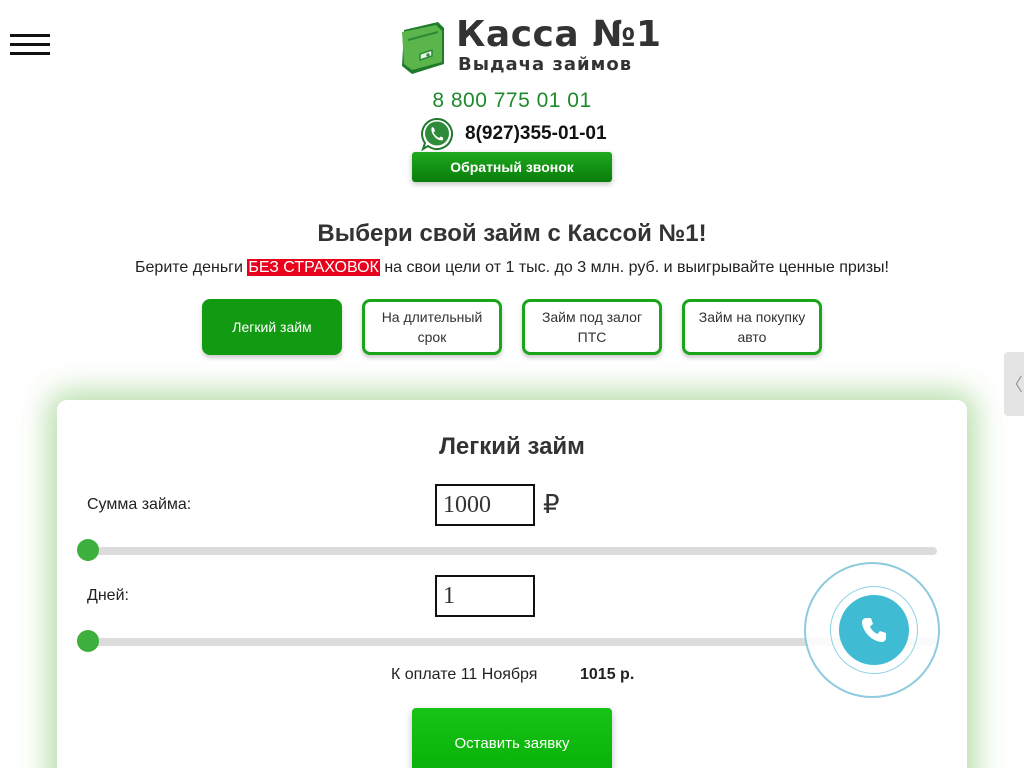  Describe the element at coordinates (1014, 384) in the screenshot. I see `side-panel-toggle: 〈` at that location.